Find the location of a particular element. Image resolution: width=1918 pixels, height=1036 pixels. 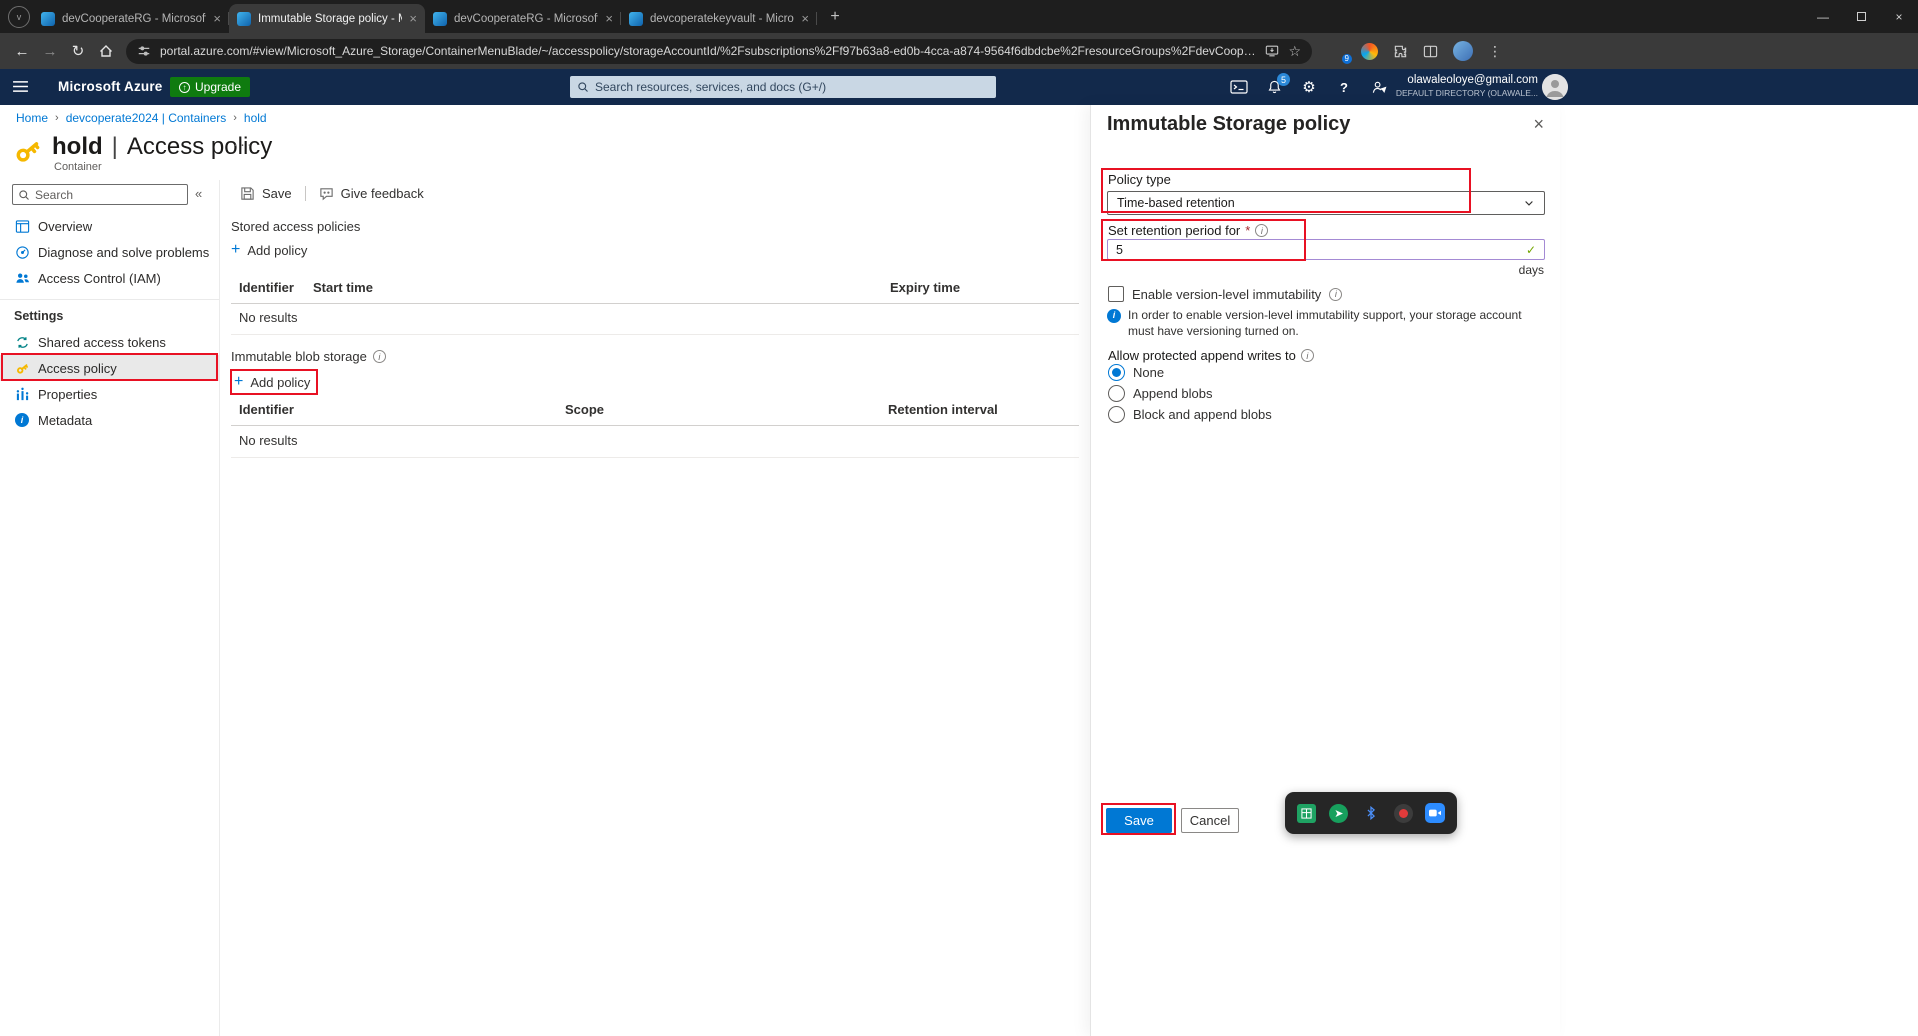

upgrade-button: ↑ Upgrade is located at coordinates (210, 87).